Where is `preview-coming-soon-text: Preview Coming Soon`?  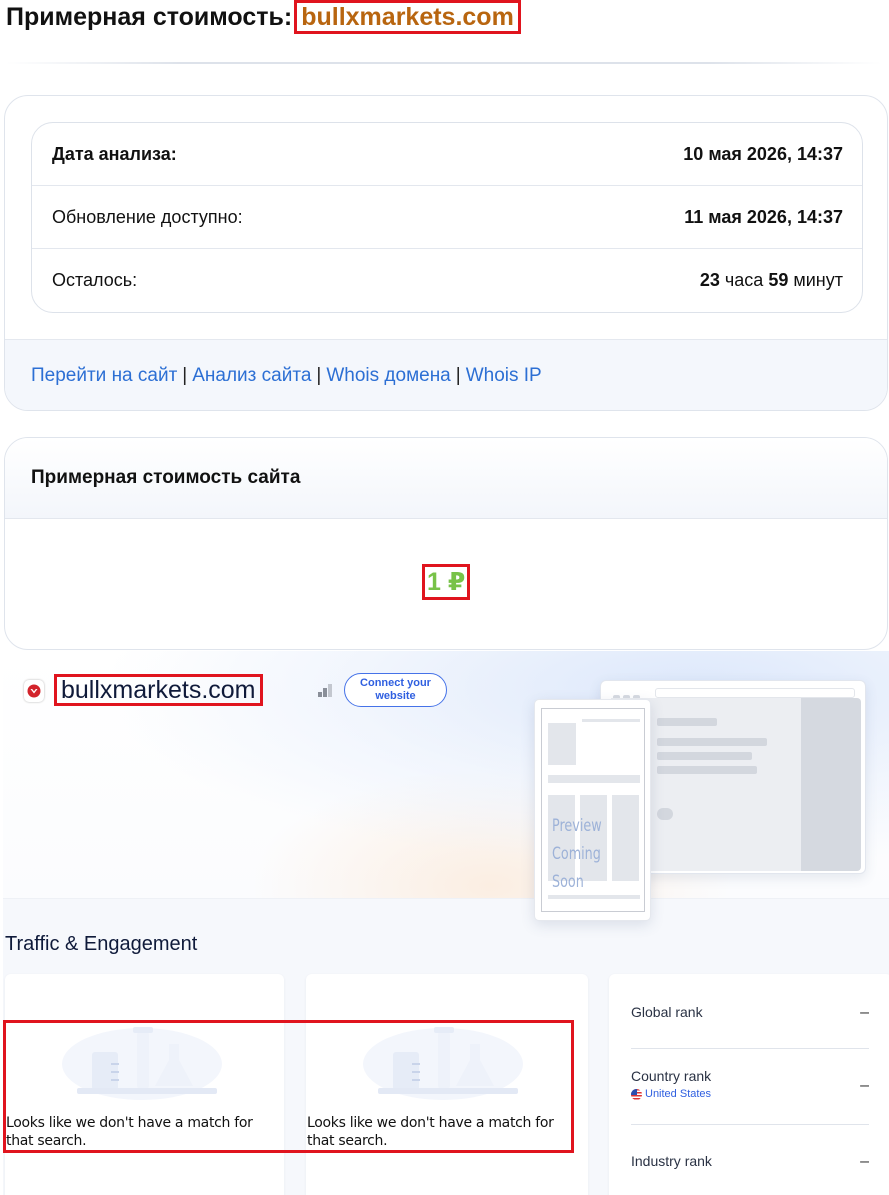
preview-coming-soon-text: Preview Coming Soon is located at coordinates (577, 854).